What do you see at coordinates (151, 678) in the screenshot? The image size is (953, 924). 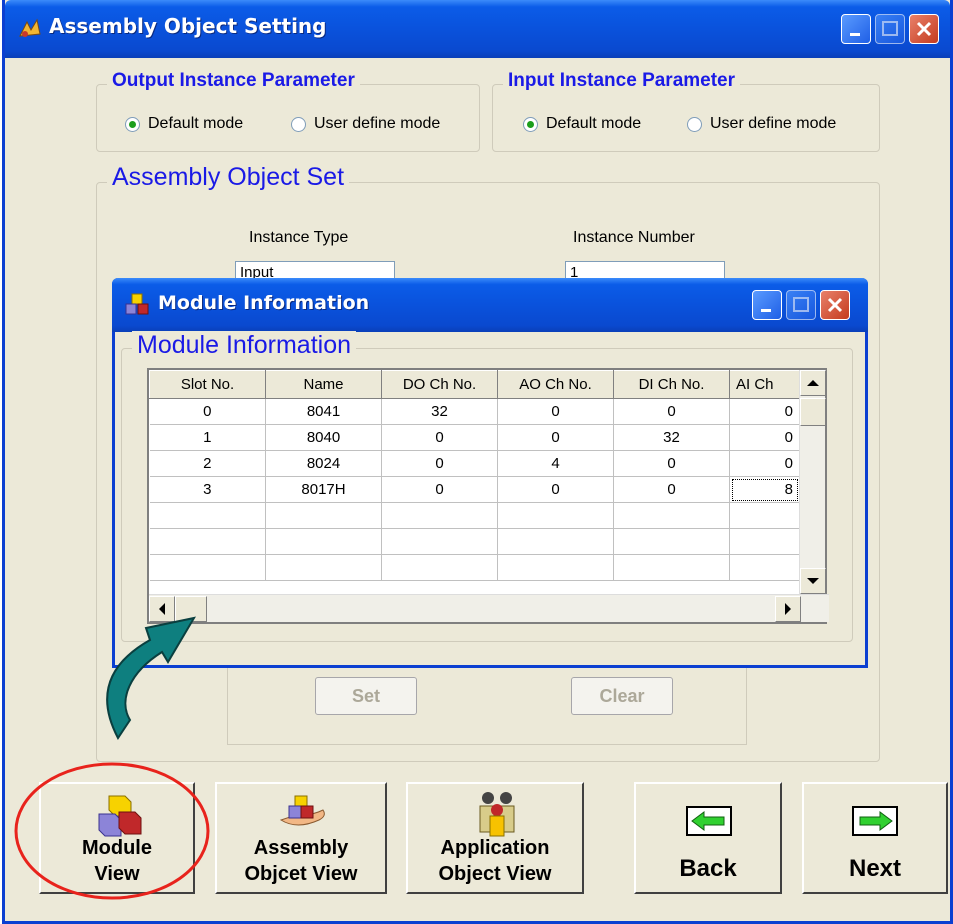 I see `curved-arrow-icon` at bounding box center [151, 678].